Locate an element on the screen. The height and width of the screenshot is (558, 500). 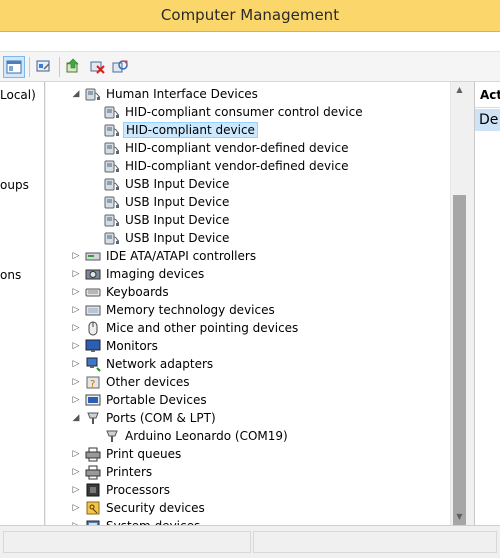
tree-node: ▷ Printers is located at coordinates (248, 472).